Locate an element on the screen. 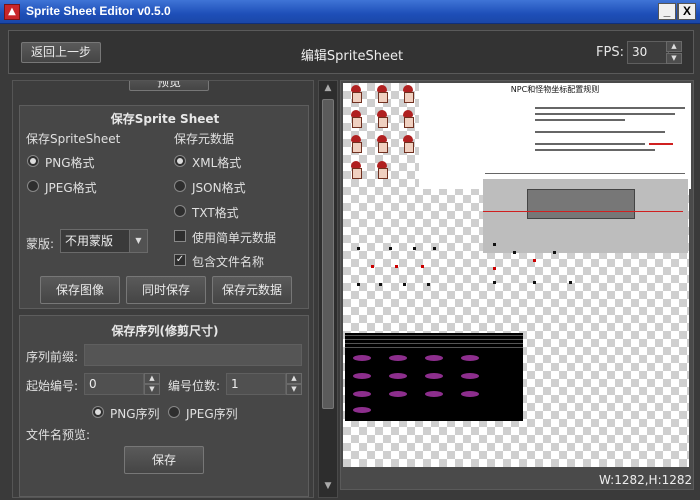  doc-dimension-line is located at coordinates (585, 173).